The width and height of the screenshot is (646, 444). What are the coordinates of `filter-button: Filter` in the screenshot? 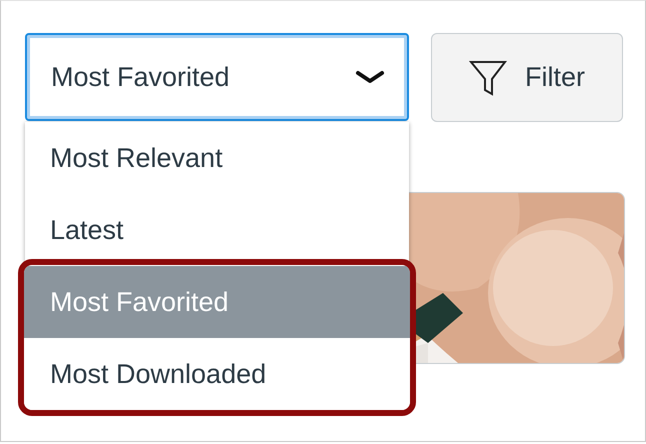 It's located at (527, 77).